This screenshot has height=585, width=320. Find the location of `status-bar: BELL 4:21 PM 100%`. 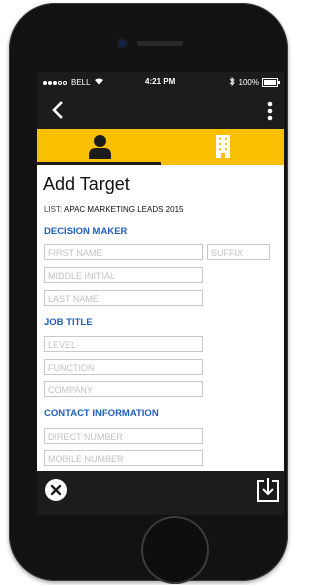

status-bar: BELL 4:21 PM 100% is located at coordinates (160, 82).